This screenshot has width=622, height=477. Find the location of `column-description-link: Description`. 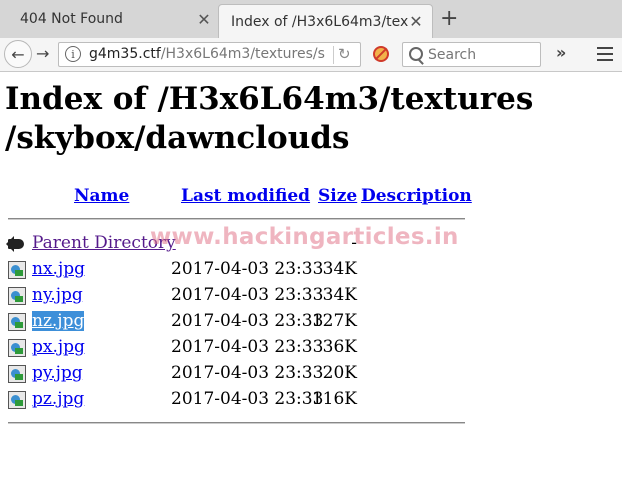

column-description-link: Description is located at coordinates (416, 196).